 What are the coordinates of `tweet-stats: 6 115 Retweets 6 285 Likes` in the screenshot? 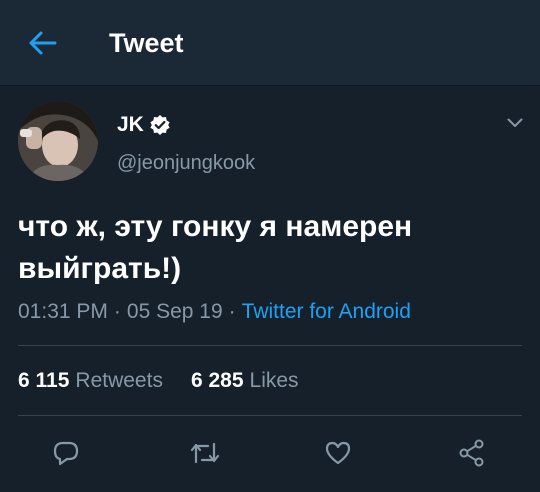 It's located at (158, 381).